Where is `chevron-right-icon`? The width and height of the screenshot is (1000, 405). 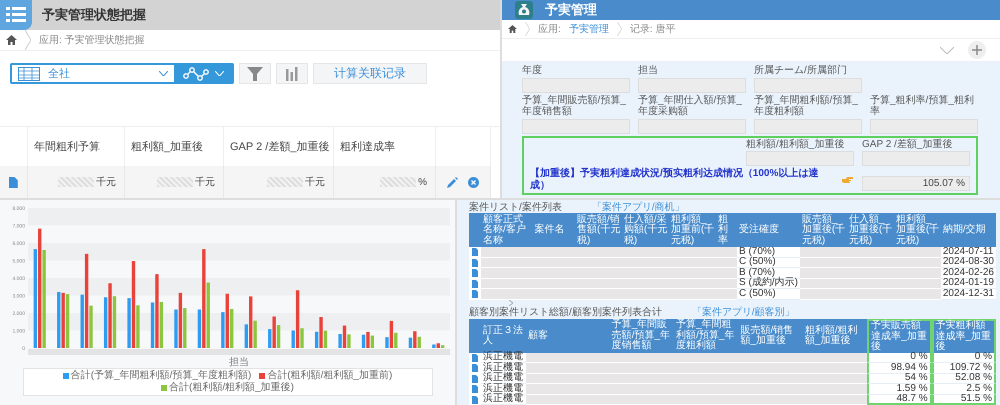
chevron-right-icon is located at coordinates (511, 303).